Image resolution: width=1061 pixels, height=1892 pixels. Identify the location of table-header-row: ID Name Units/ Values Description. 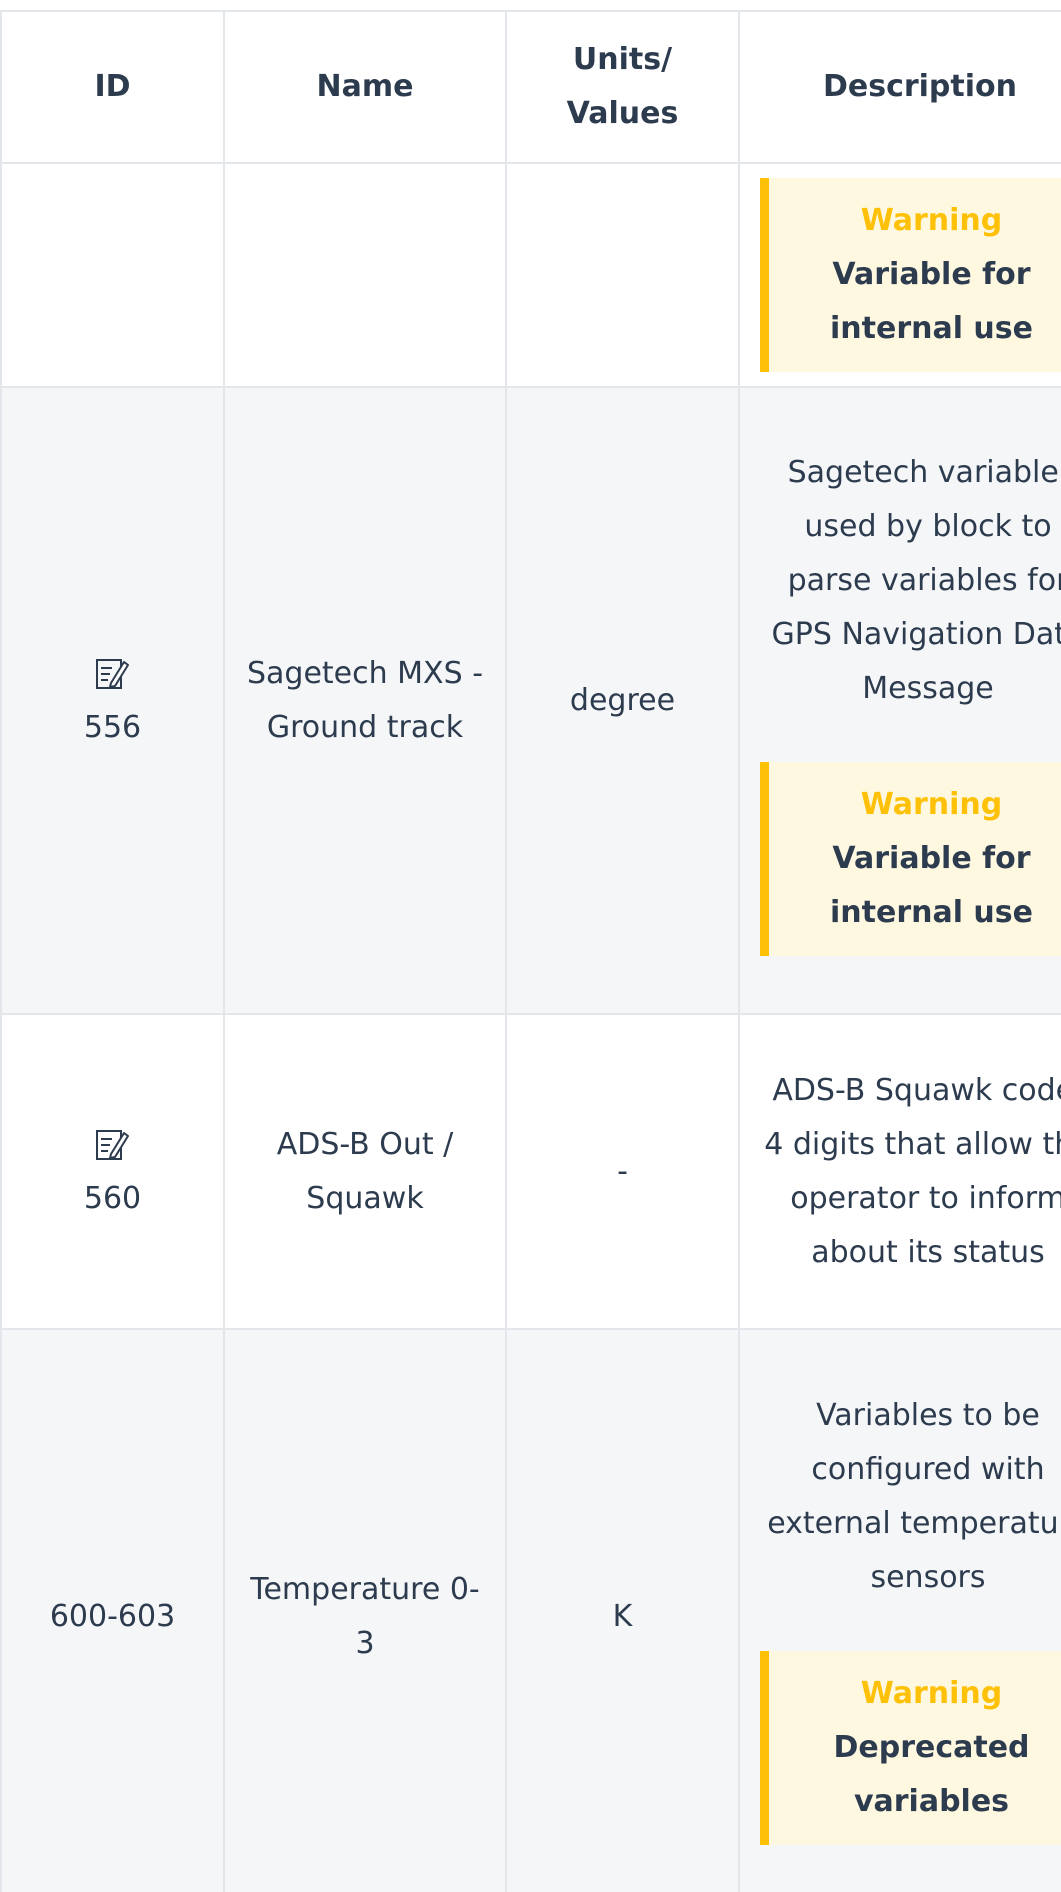
(530, 87).